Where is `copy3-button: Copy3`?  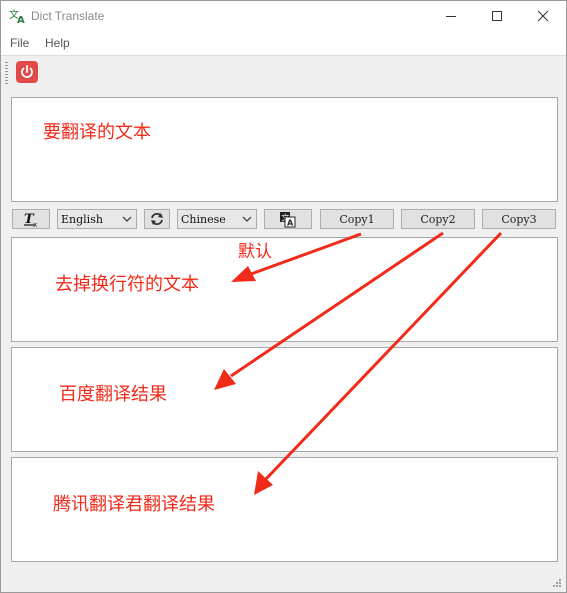
copy3-button: Copy3 is located at coordinates (519, 219).